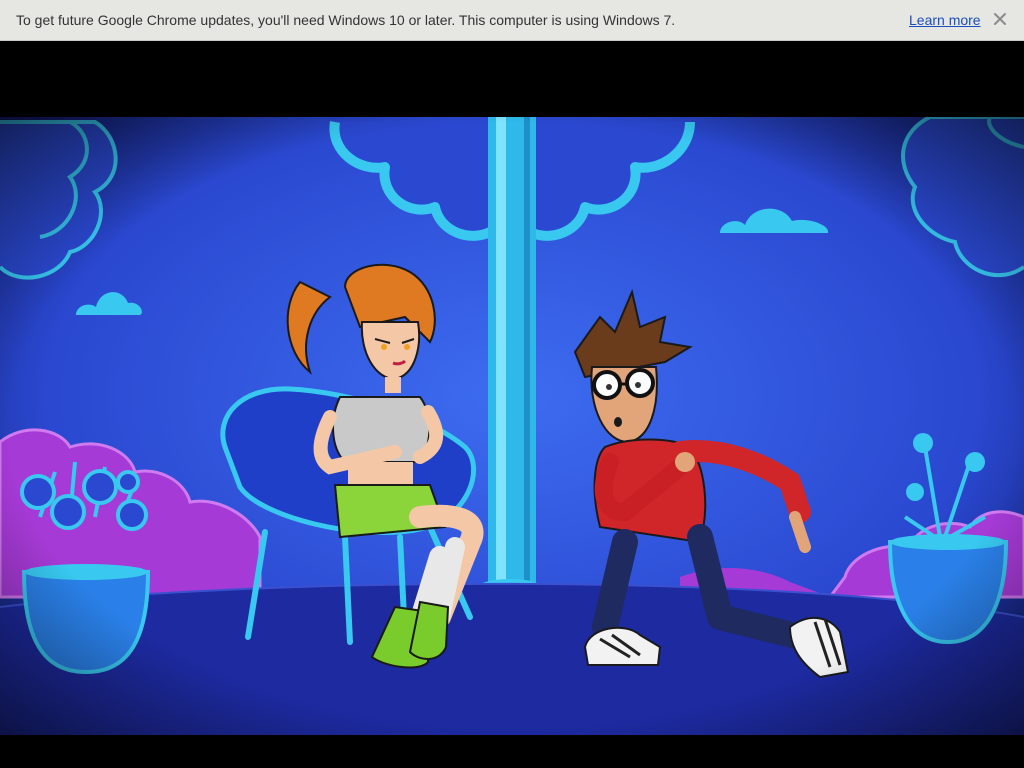  Describe the element at coordinates (1000, 19) in the screenshot. I see `close-icon` at that location.